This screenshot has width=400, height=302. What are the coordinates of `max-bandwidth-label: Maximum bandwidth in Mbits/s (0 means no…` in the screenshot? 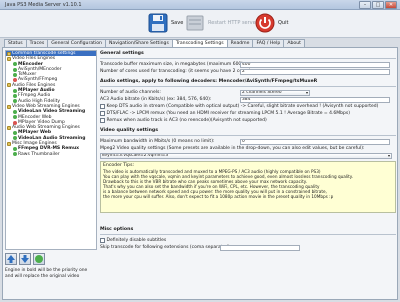 It's located at (157, 141).